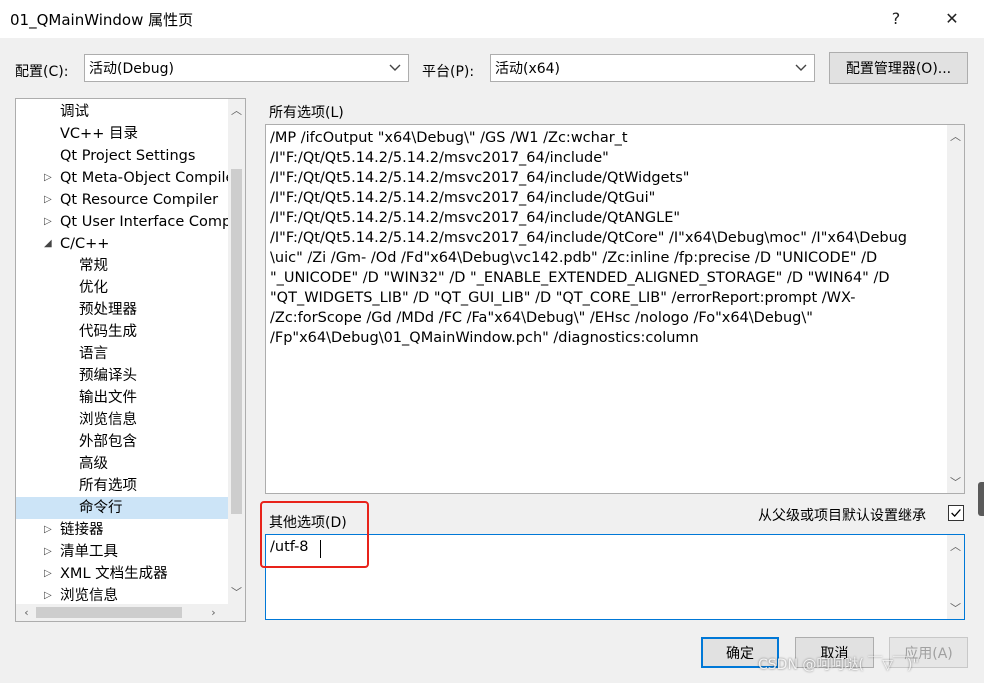 The width and height of the screenshot is (984, 683). I want to click on tree-item: 预处理器, so click(122, 310).